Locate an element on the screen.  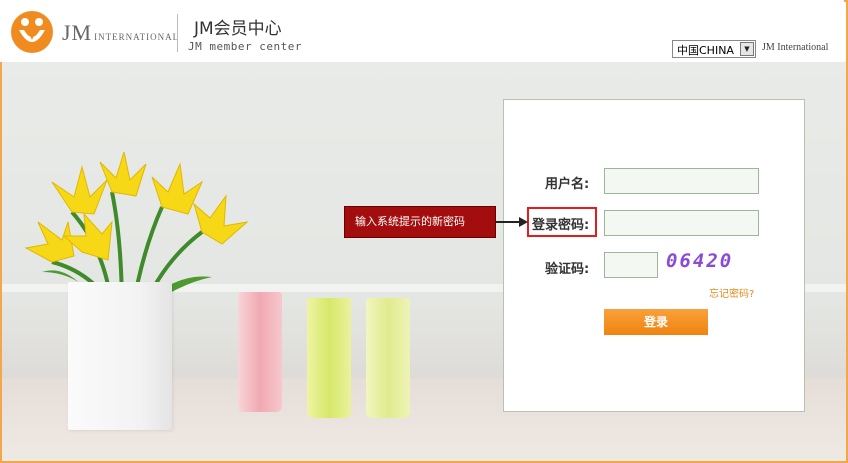
lime-glass is located at coordinates (388, 358).